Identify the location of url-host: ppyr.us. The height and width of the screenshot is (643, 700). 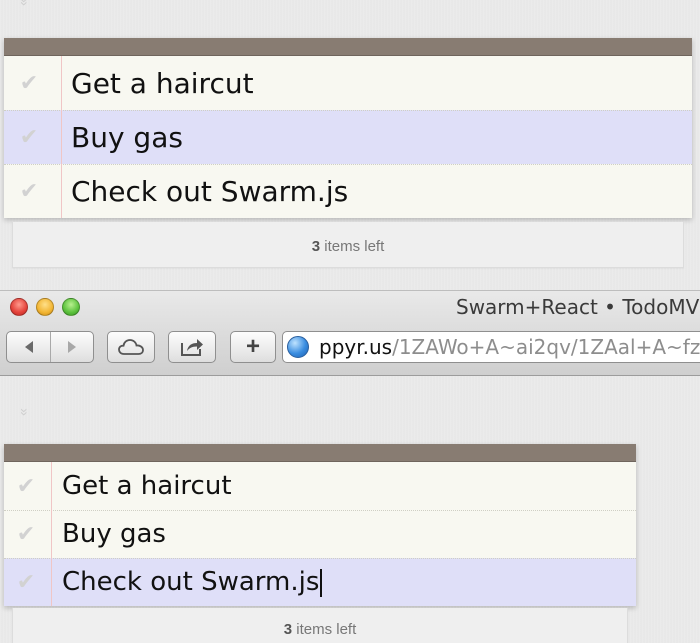
(356, 347).